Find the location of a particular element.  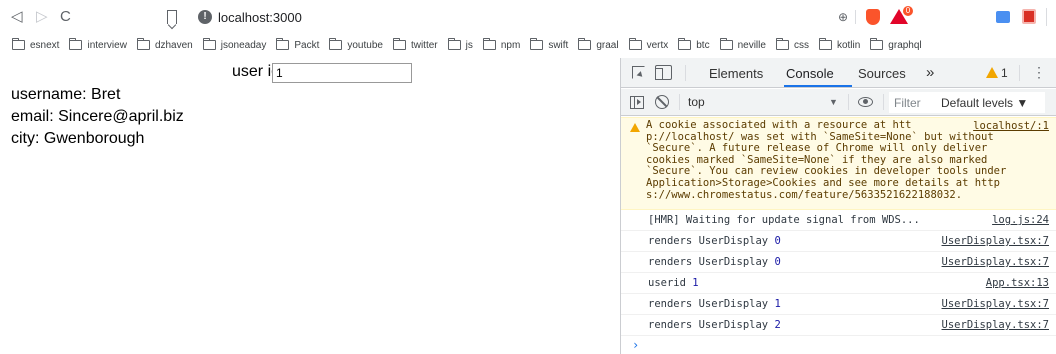

bookmark-item: dzhaven is located at coordinates (164, 44).